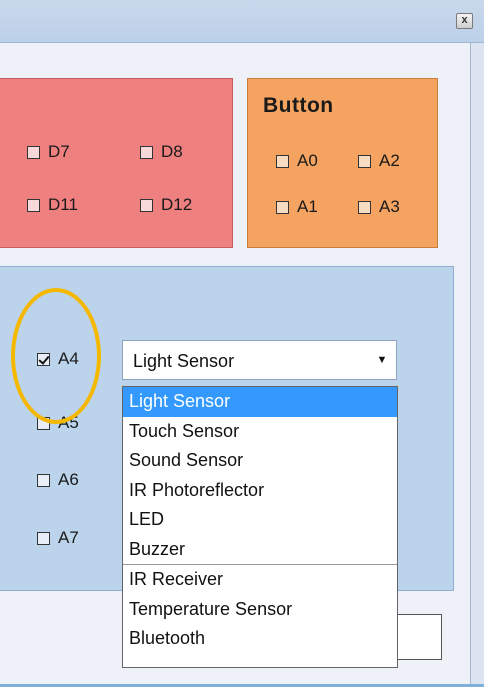 This screenshot has height=687, width=484. What do you see at coordinates (260, 402) in the screenshot?
I see `dropdown-option-light-sensor: Light Sensor` at bounding box center [260, 402].